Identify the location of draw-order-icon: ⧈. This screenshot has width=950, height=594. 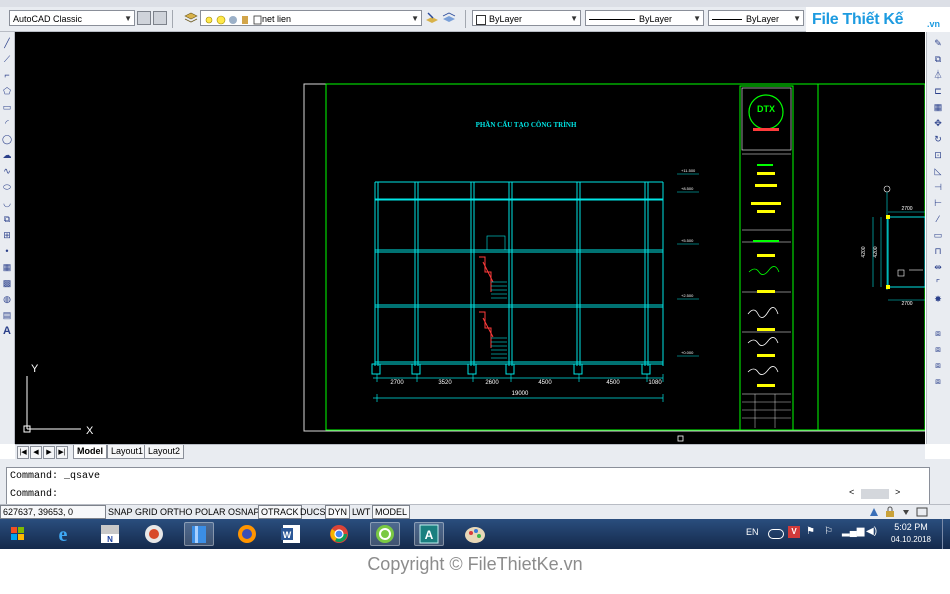
(938, 333).